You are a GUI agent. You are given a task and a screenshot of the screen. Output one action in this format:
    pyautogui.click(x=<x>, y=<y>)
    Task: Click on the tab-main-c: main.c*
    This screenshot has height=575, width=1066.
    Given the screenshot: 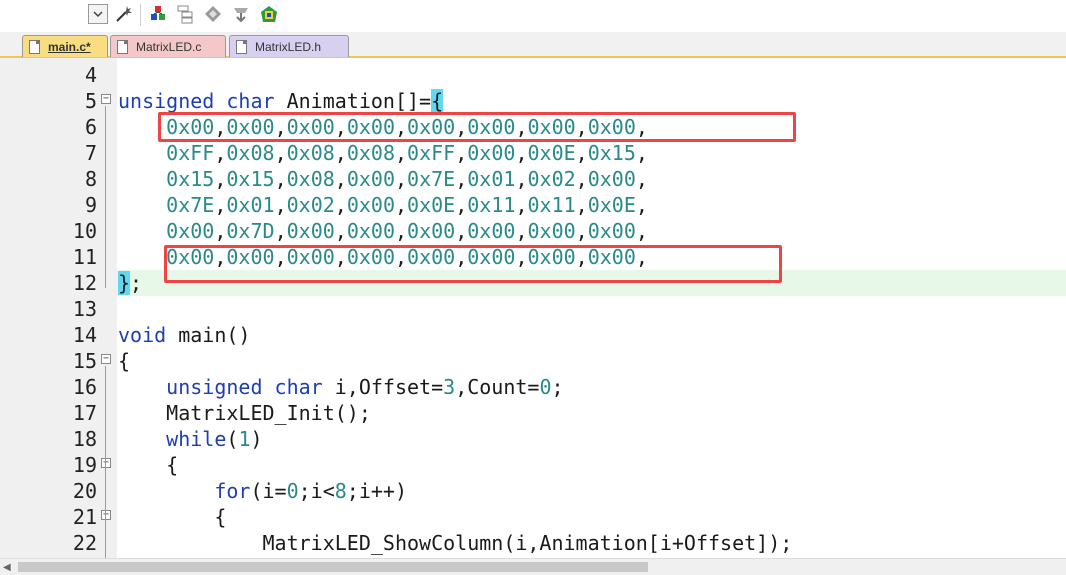 What is the action you would take?
    pyautogui.click(x=65, y=46)
    